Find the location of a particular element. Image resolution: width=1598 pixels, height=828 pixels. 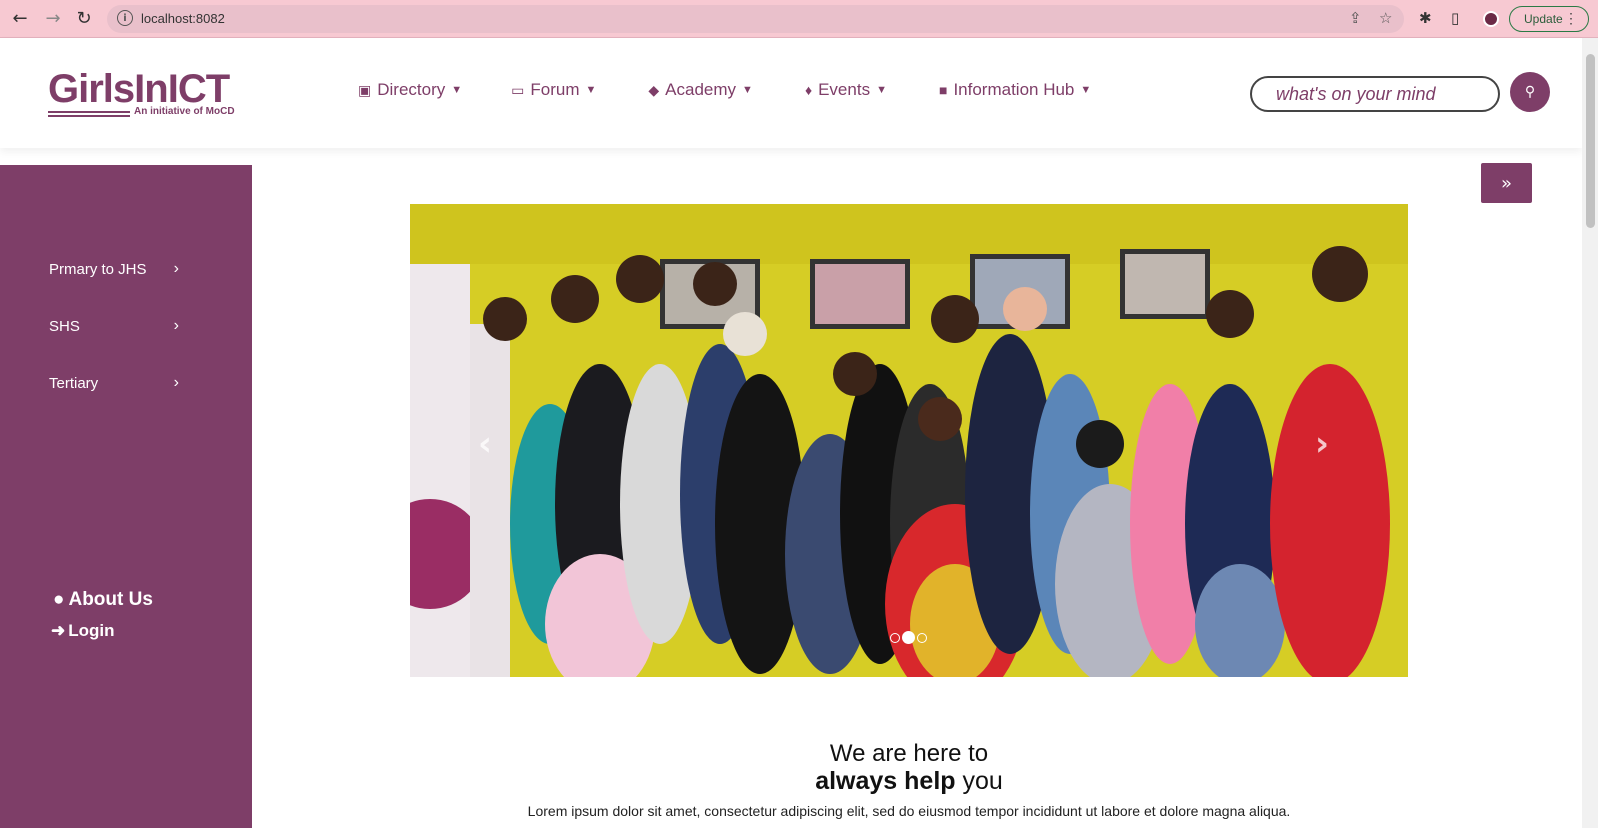

double-chevron-right-icon: » is located at coordinates (1506, 183).